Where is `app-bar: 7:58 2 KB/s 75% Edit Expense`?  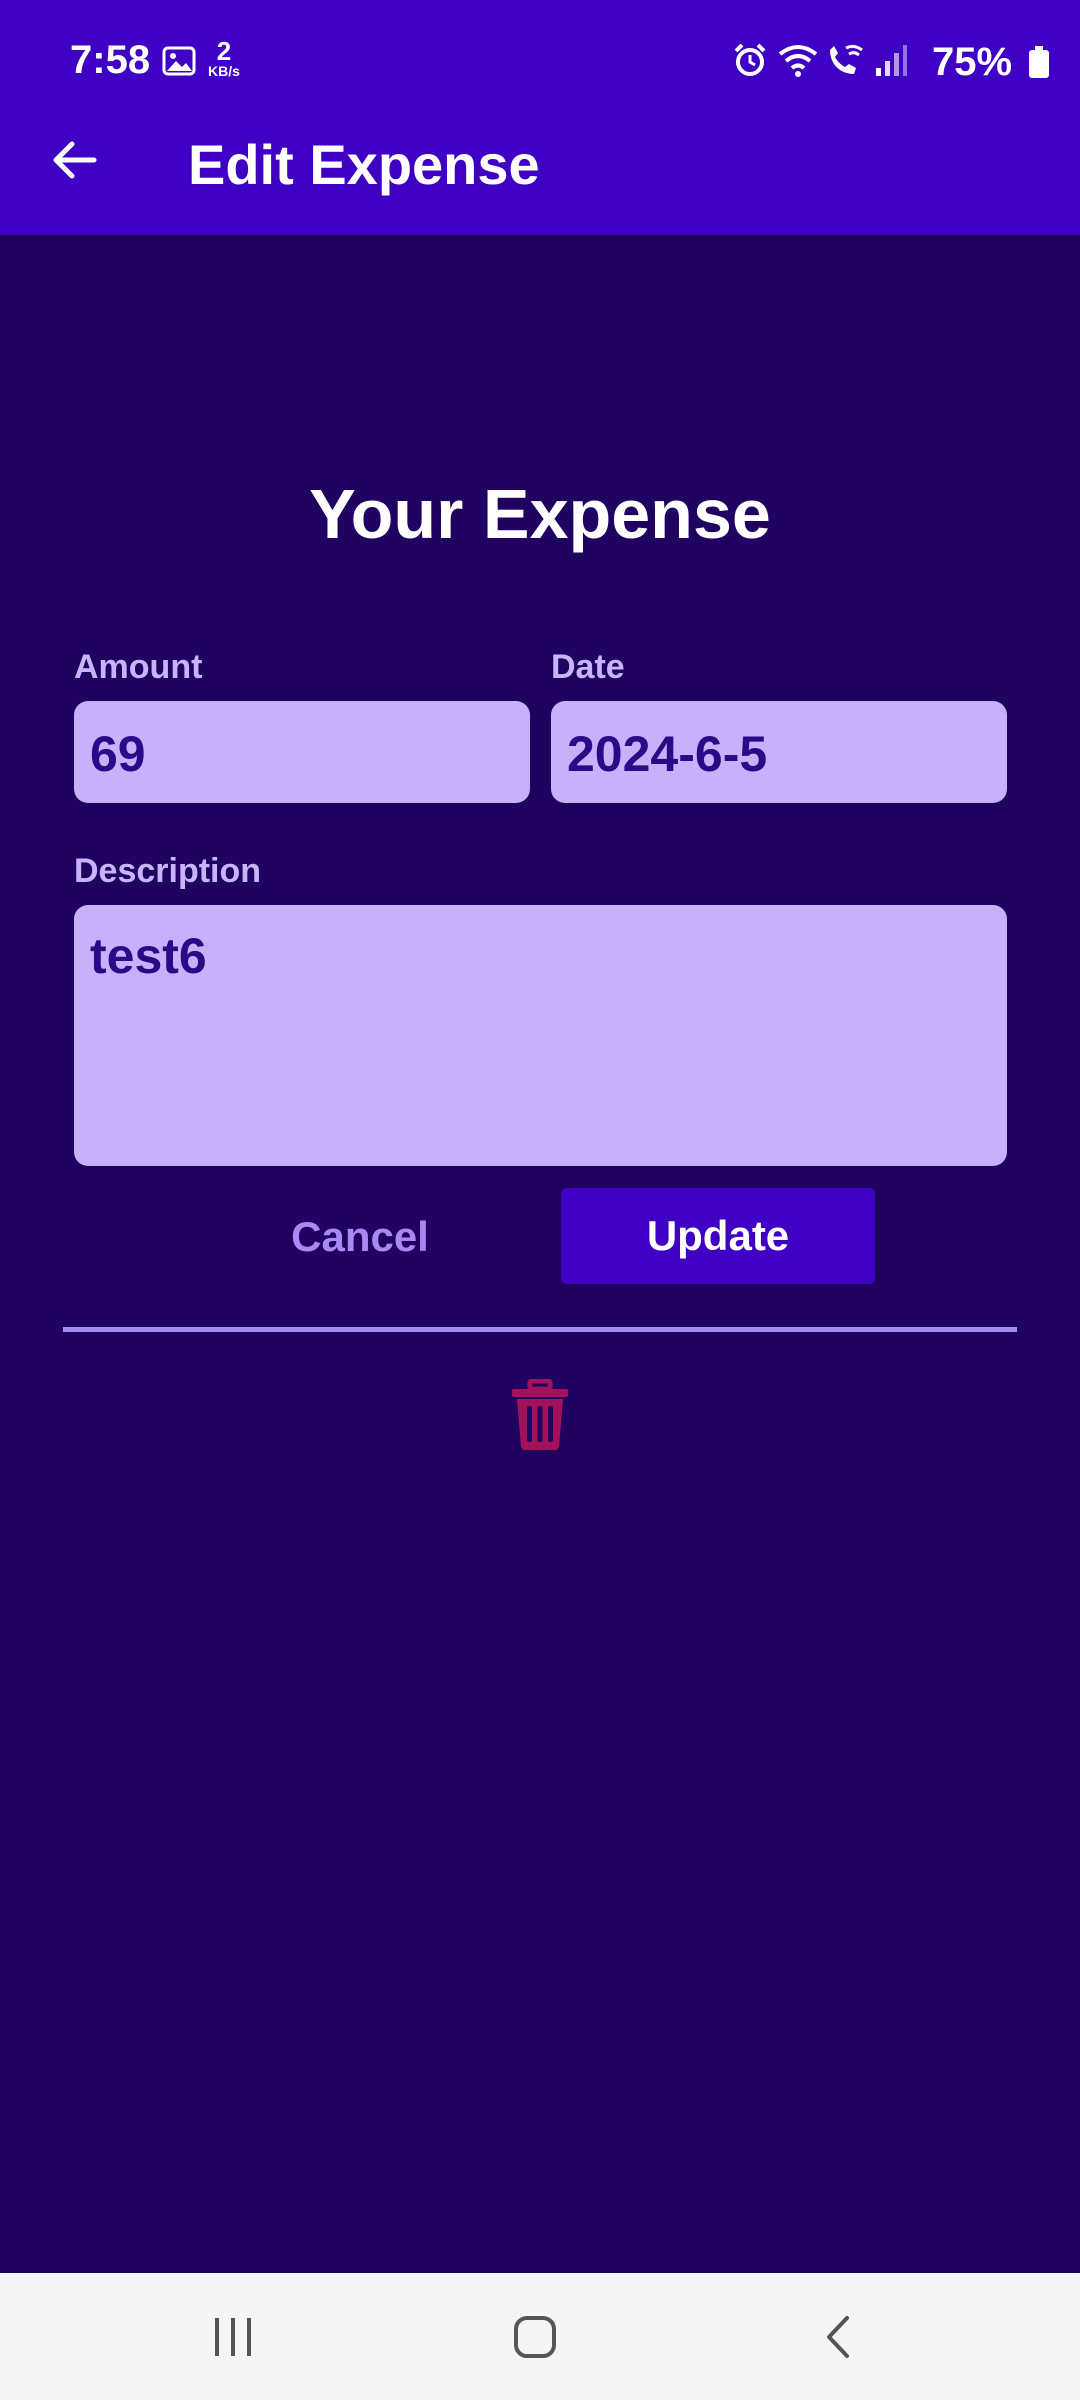 app-bar: 7:58 2 KB/s 75% Edit Expense is located at coordinates (540, 117).